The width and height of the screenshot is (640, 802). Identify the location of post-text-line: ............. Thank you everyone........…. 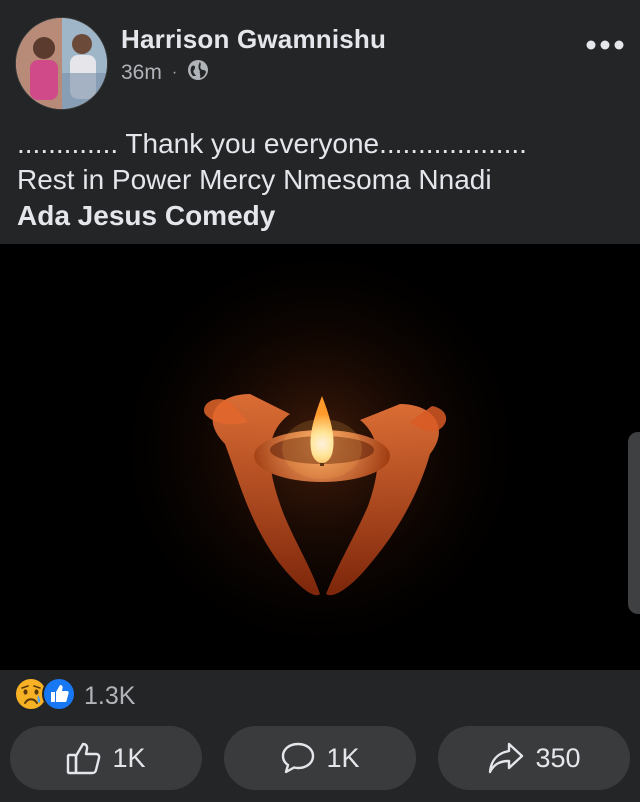
(272, 143).